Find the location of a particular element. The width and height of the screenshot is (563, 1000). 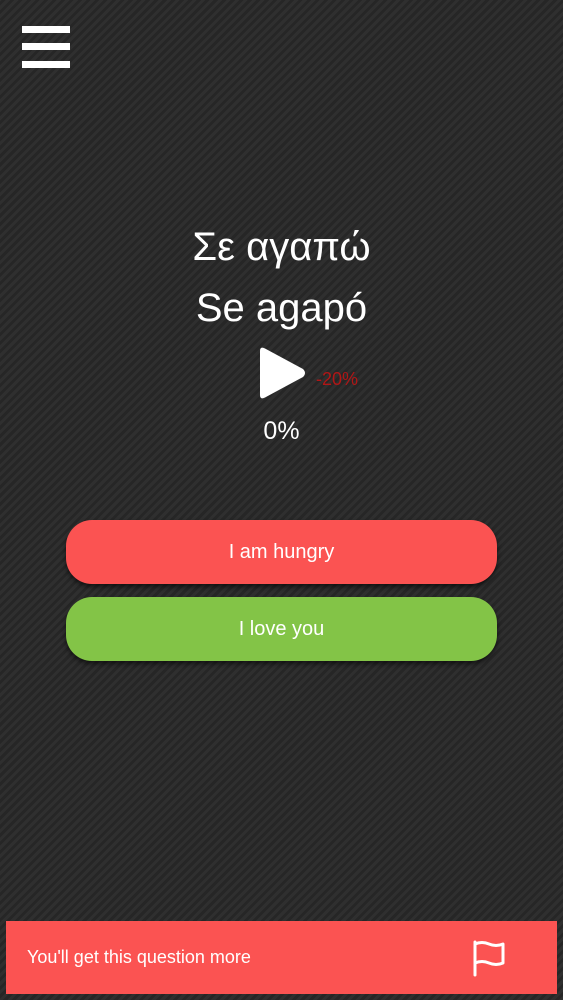

answer-option-1: I am hungry is located at coordinates (281, 552).